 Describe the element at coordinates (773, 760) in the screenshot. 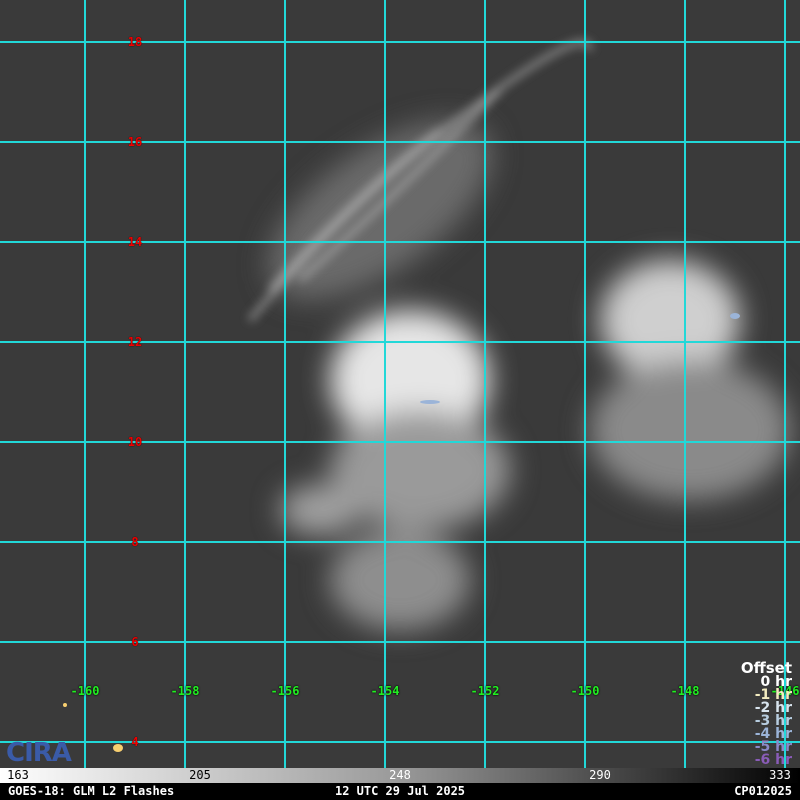

I see `legend-item: -6 hr` at that location.